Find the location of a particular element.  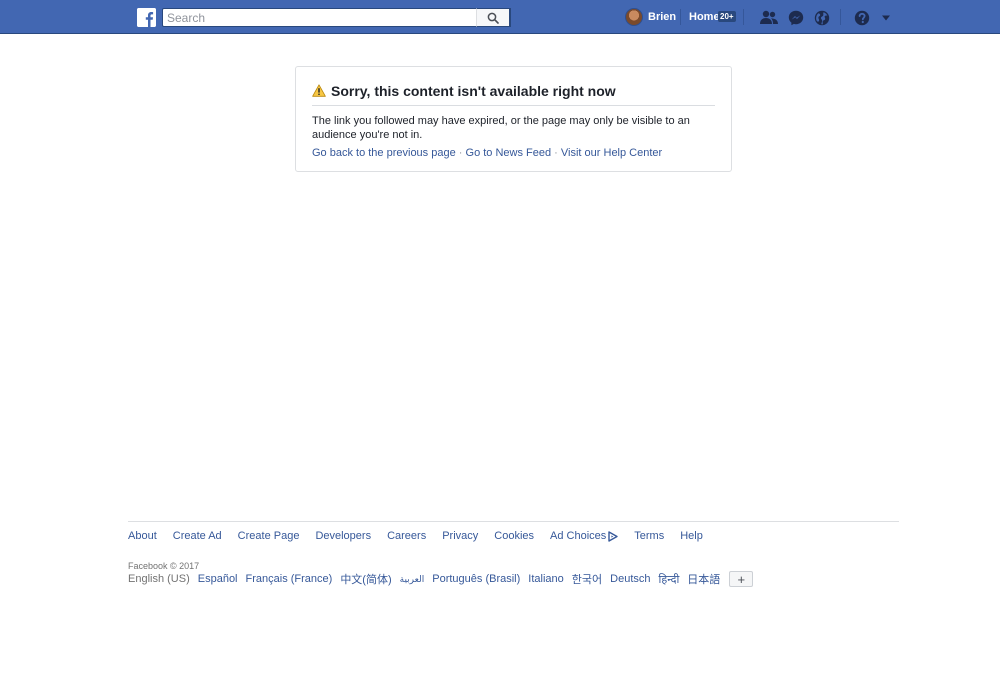

friend-requests-icon is located at coordinates (769, 17).